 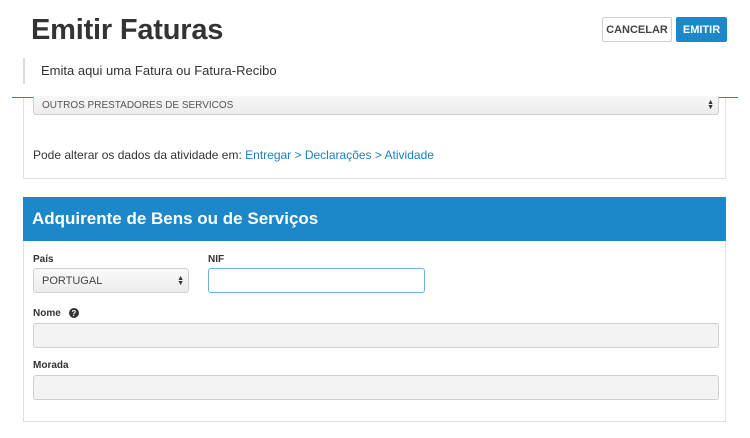 What do you see at coordinates (376, 335) in the screenshot?
I see `name-input` at bounding box center [376, 335].